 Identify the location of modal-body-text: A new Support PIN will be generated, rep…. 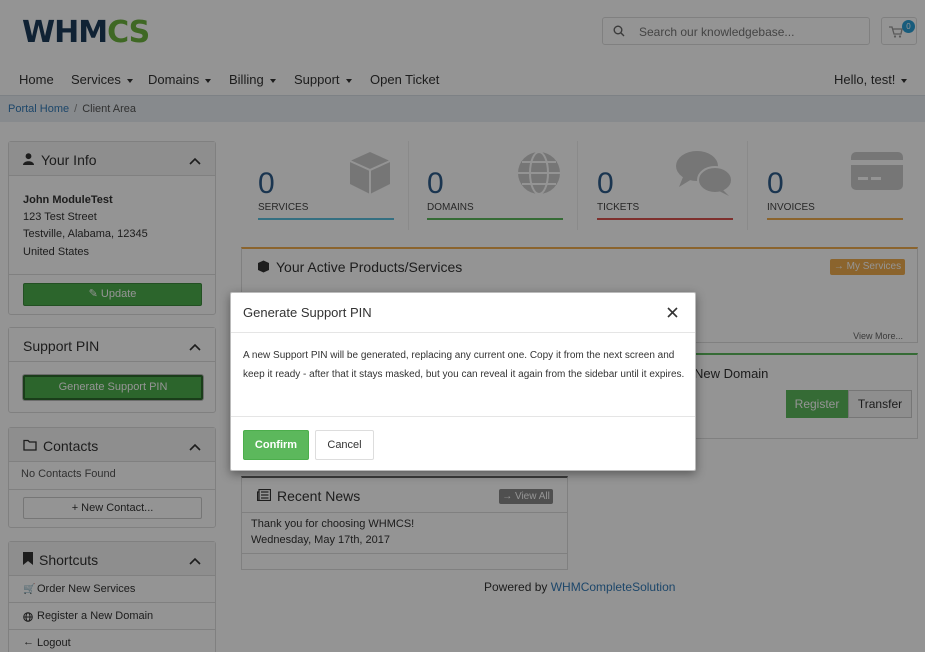
(464, 365).